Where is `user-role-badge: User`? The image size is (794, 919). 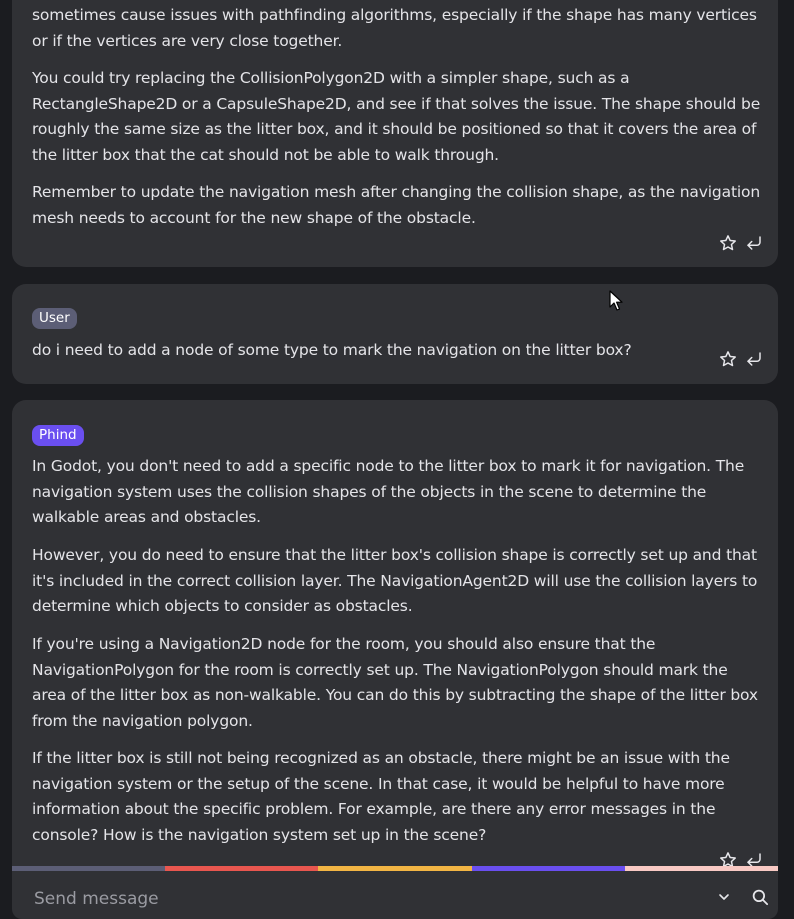 user-role-badge: User is located at coordinates (54, 318).